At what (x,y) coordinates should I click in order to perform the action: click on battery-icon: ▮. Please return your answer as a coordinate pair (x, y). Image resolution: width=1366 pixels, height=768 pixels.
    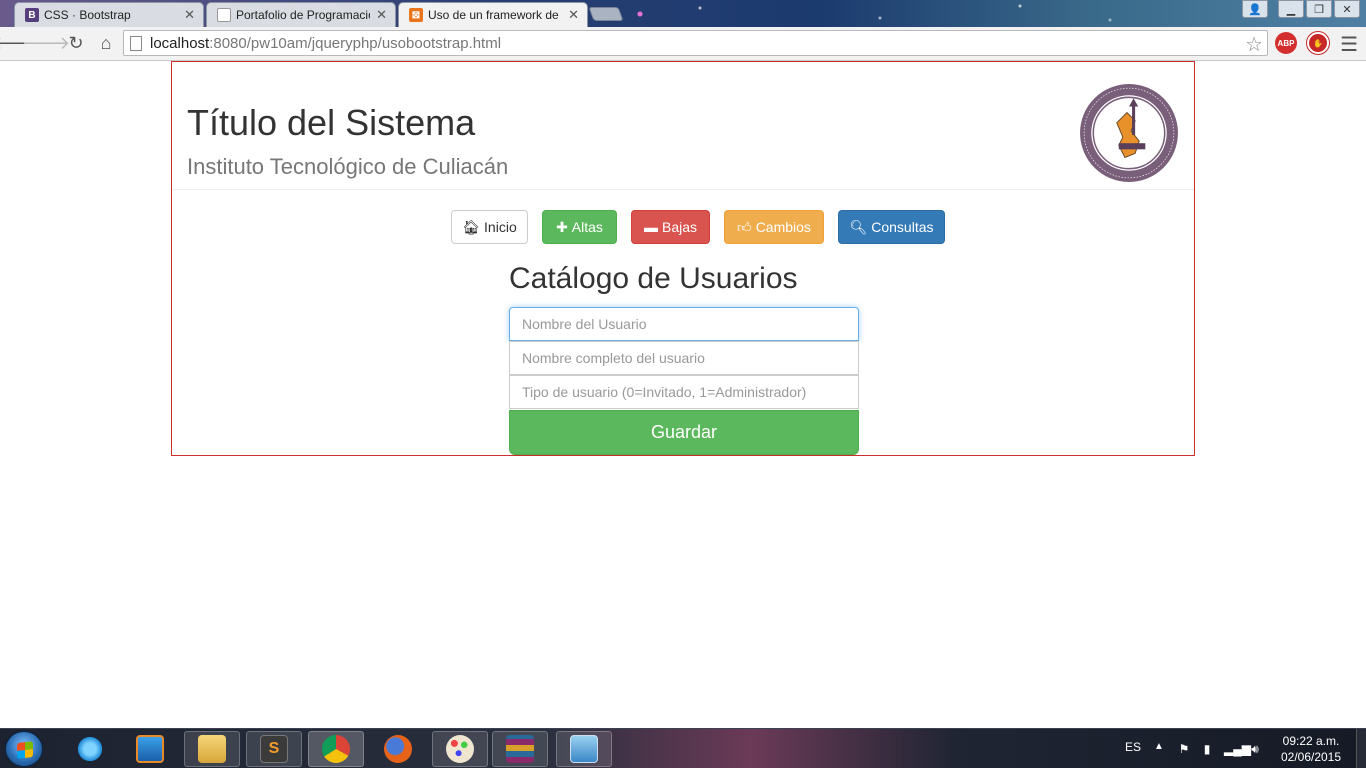
    Looking at the image, I should click on (1207, 749).